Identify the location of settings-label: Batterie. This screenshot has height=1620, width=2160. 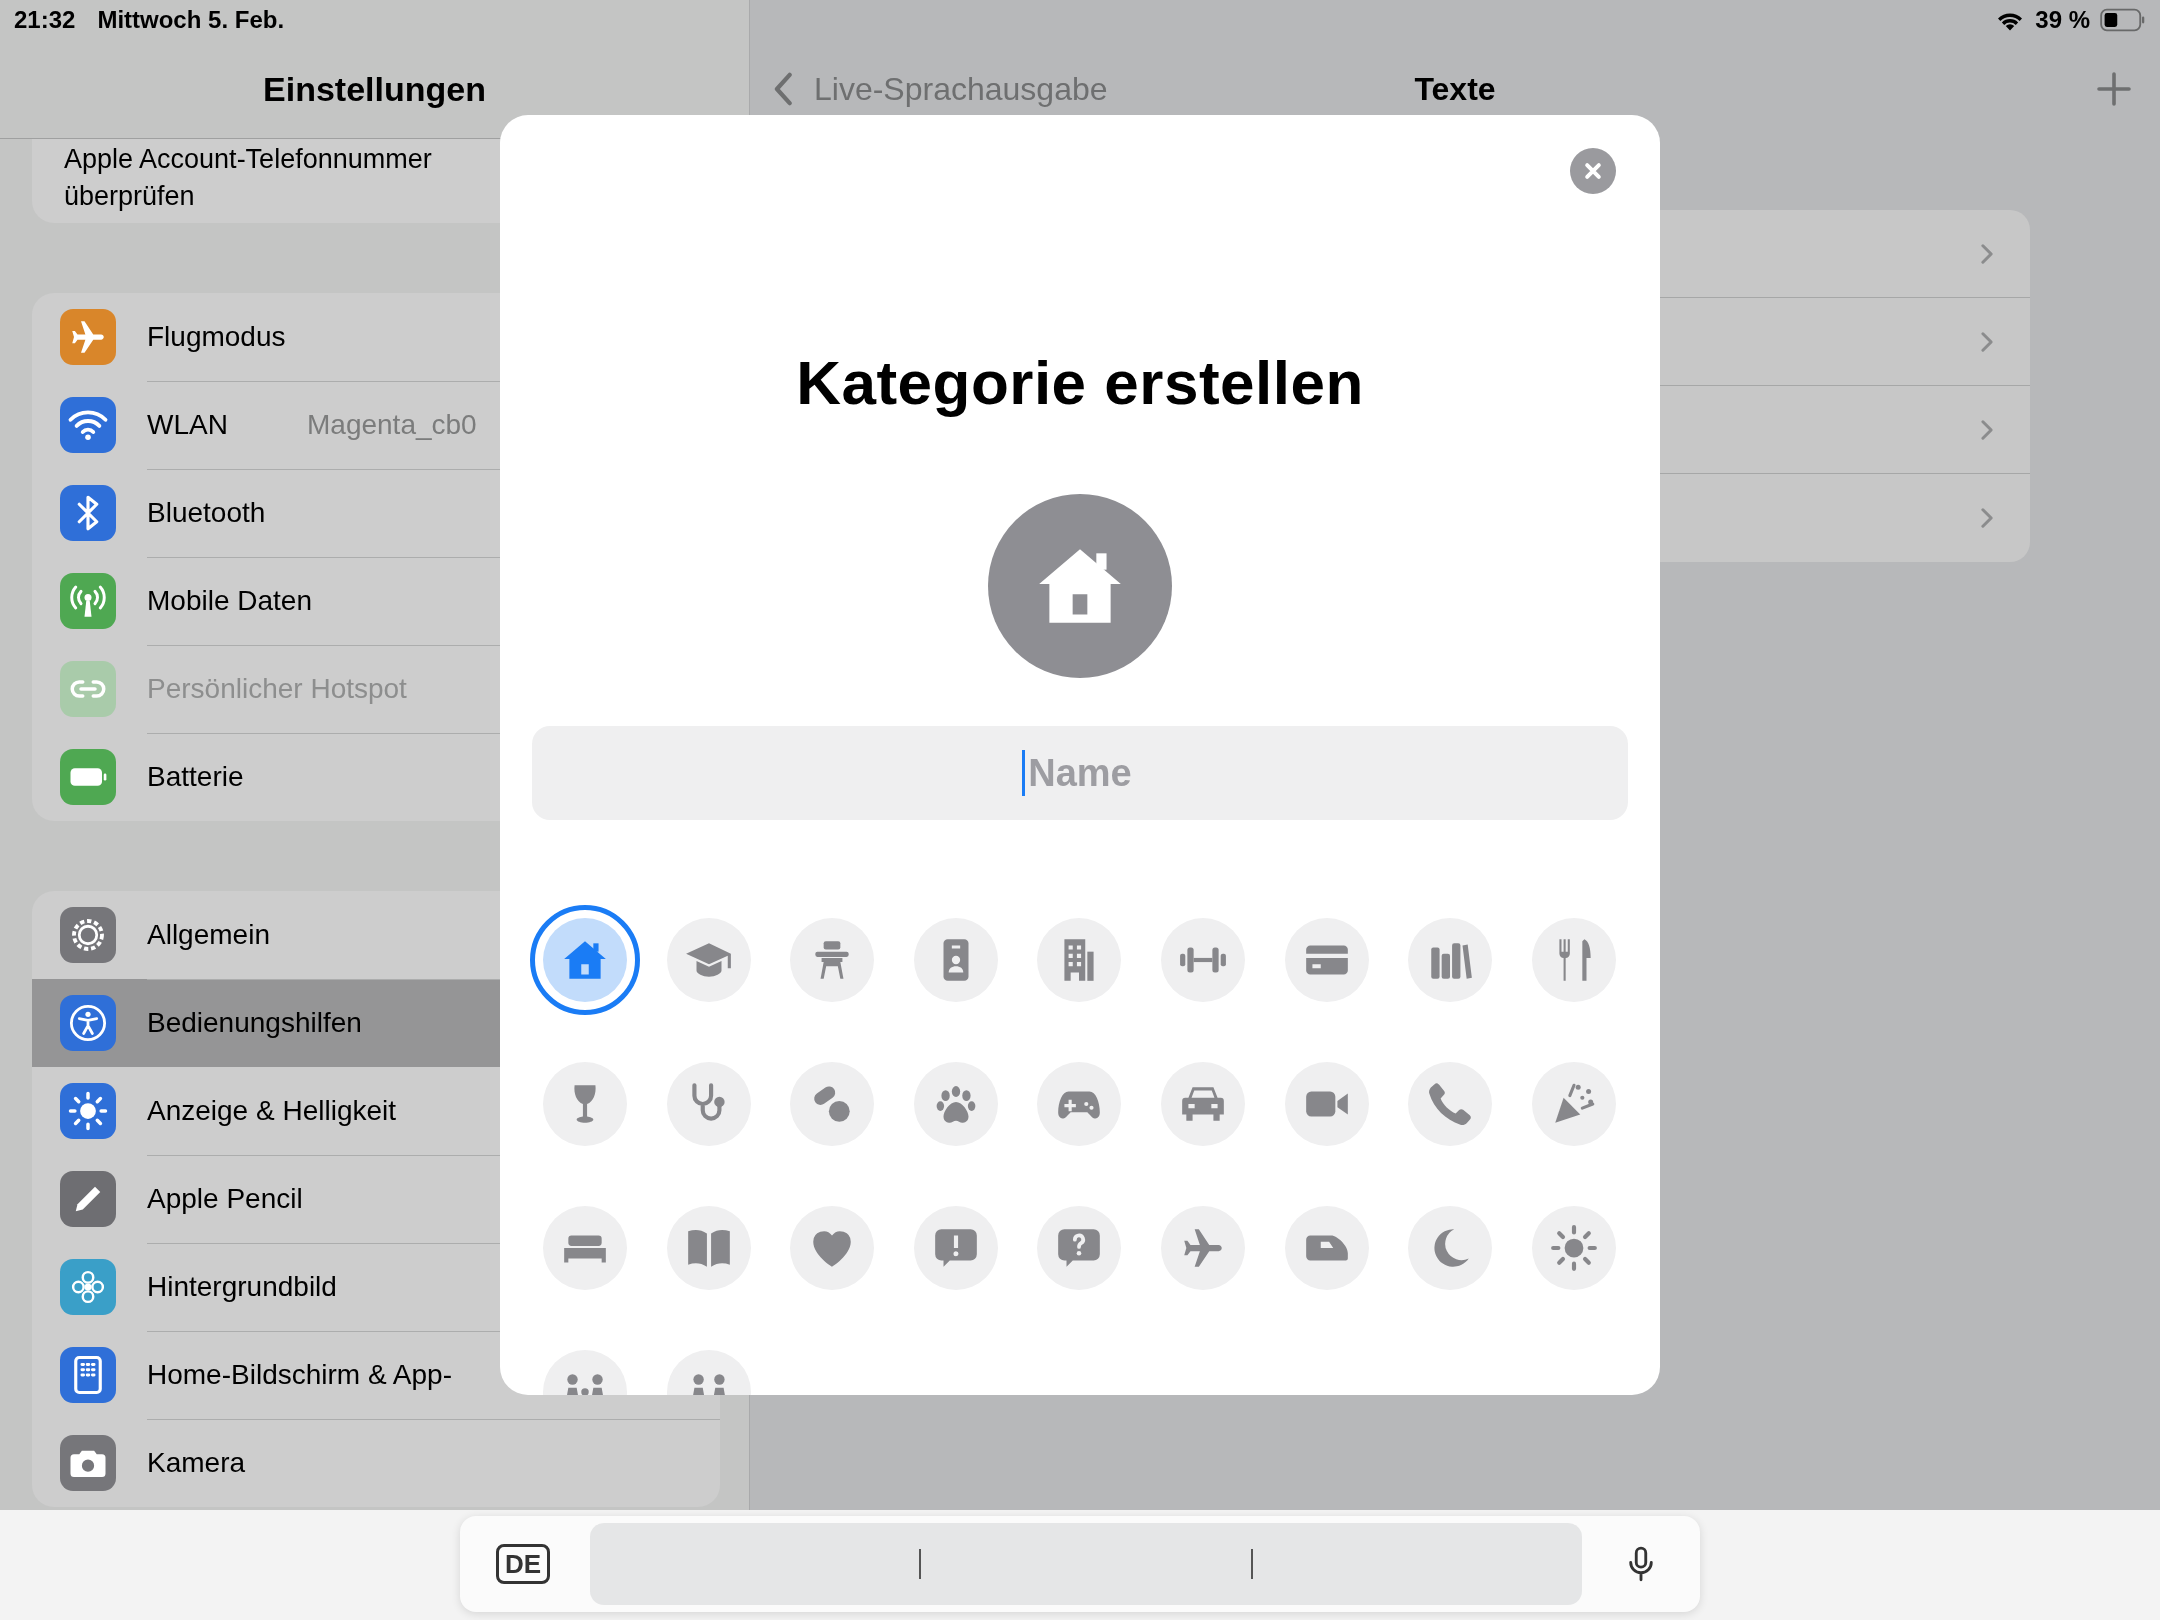
(196, 777).